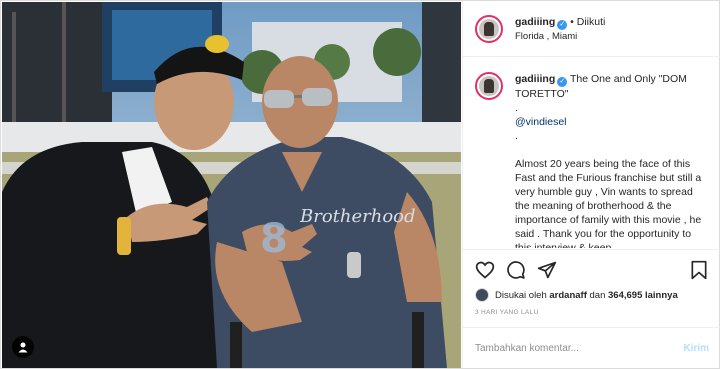 The image size is (720, 369). Describe the element at coordinates (535, 22) in the screenshot. I see `header-username: gadiiing` at that location.